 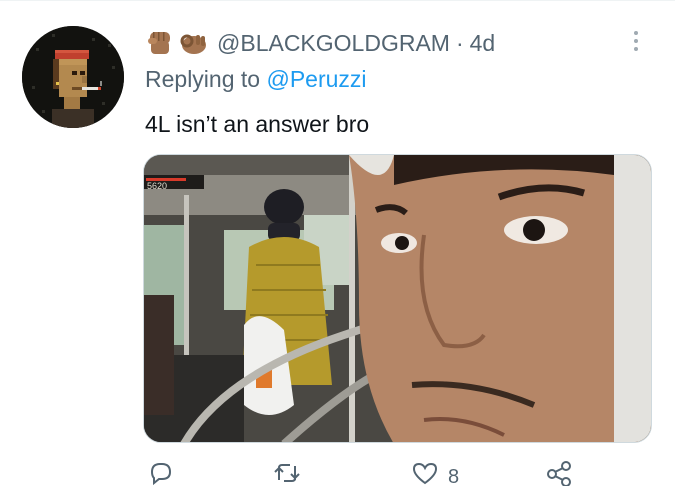 I want to click on replying-to-line: Replying to @Peruzzi, so click(x=256, y=79).